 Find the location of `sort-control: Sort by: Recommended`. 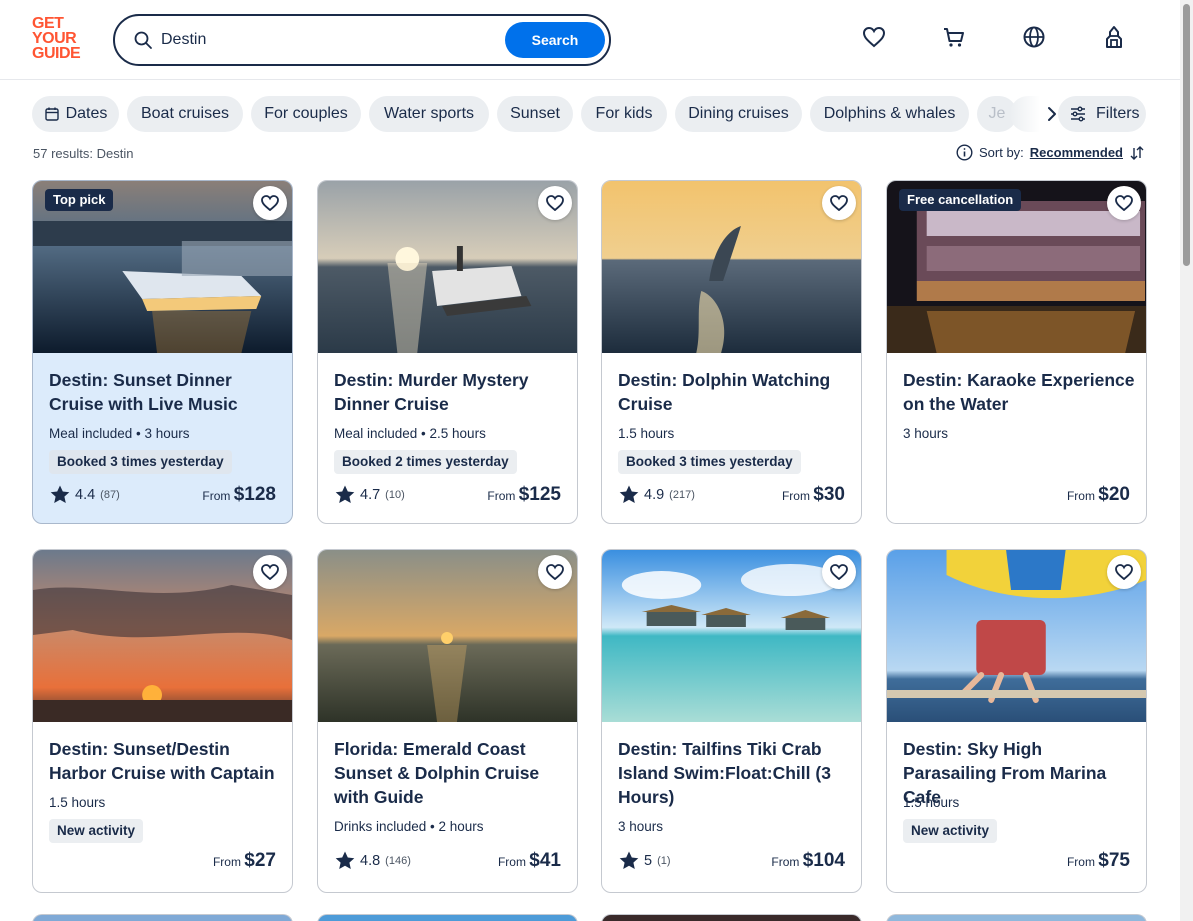

sort-control: Sort by: Recommended is located at coordinates (1050, 152).